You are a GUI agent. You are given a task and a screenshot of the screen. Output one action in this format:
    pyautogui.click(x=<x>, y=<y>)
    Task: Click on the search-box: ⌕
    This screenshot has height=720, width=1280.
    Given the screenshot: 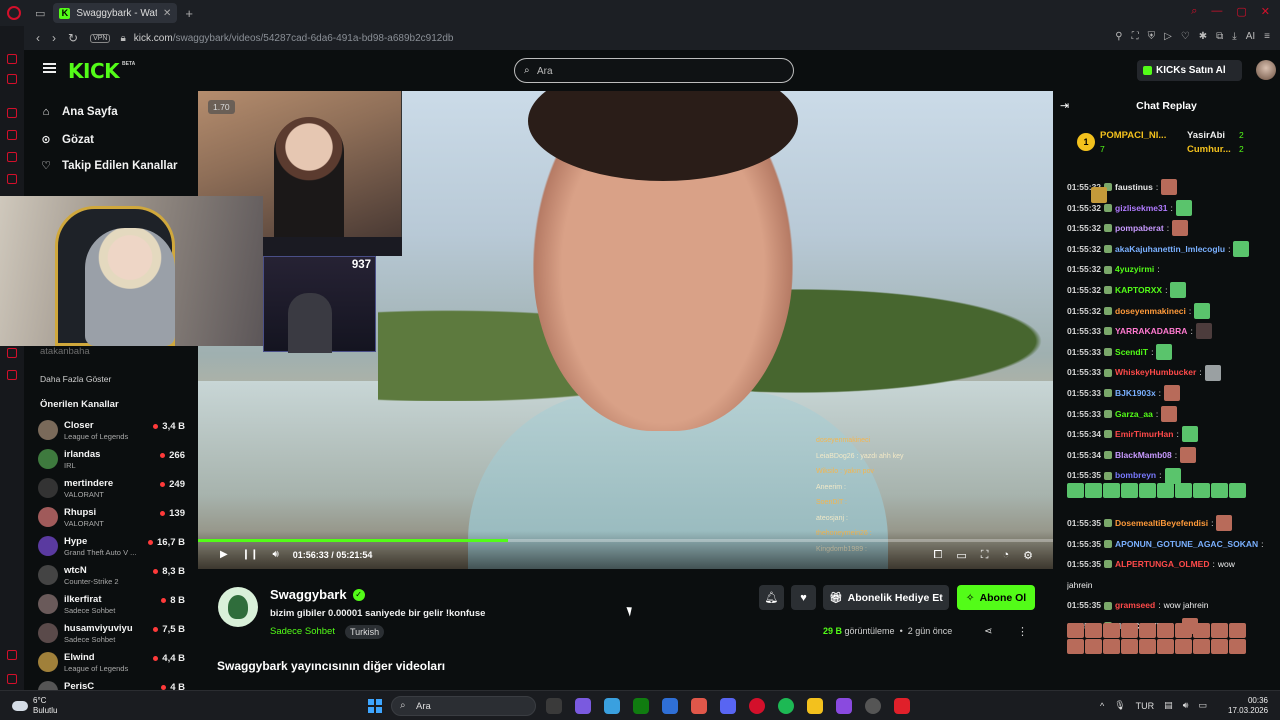 What is the action you would take?
    pyautogui.click(x=654, y=70)
    